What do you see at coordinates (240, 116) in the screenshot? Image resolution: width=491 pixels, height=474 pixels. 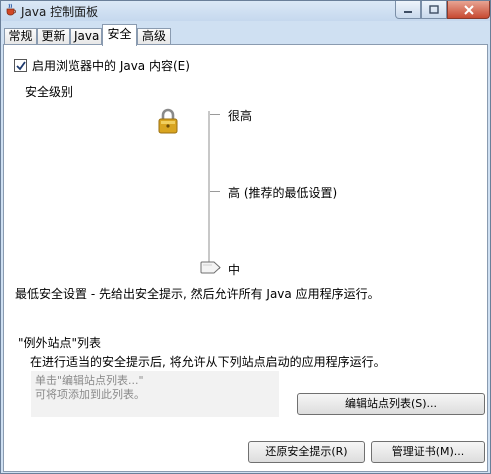 I see `level-very-high-label: 很高` at bounding box center [240, 116].